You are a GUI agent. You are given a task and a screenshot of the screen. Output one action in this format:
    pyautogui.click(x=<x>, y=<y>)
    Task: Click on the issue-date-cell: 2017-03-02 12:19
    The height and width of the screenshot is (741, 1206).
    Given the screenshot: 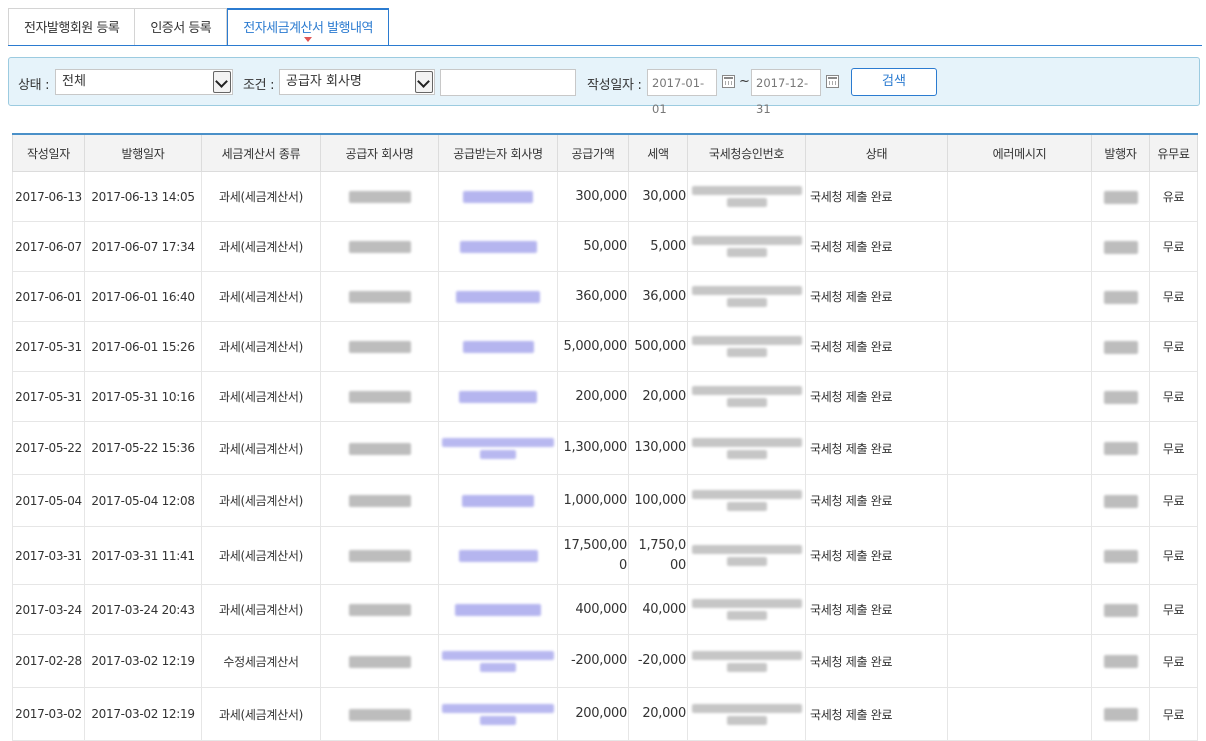 What is the action you would take?
    pyautogui.click(x=143, y=714)
    